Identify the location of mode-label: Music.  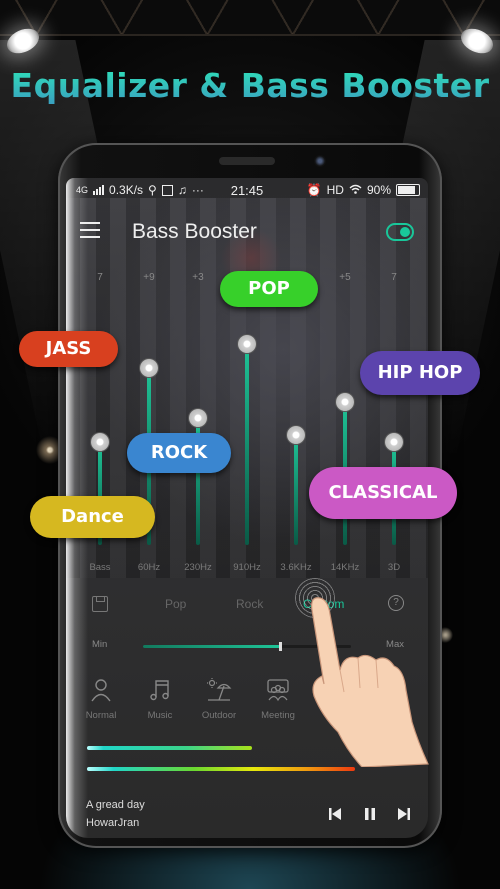
(160, 715).